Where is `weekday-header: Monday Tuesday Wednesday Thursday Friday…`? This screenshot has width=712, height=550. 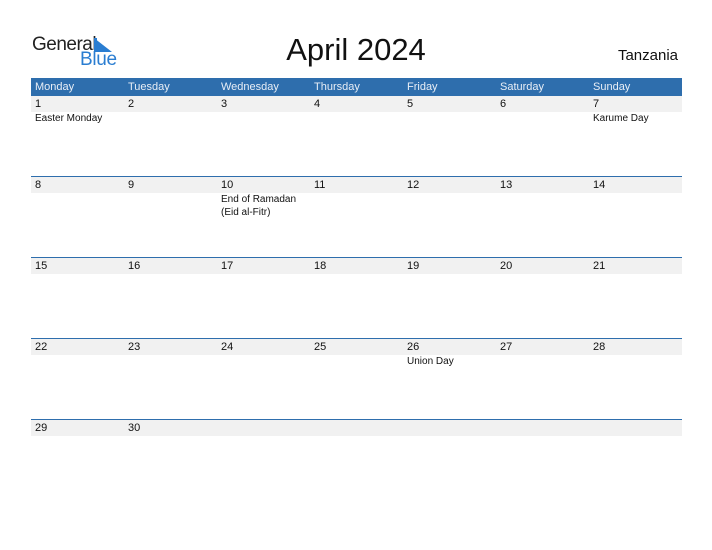
weekday-header: Monday Tuesday Wednesday Thursday Friday… is located at coordinates (356, 87).